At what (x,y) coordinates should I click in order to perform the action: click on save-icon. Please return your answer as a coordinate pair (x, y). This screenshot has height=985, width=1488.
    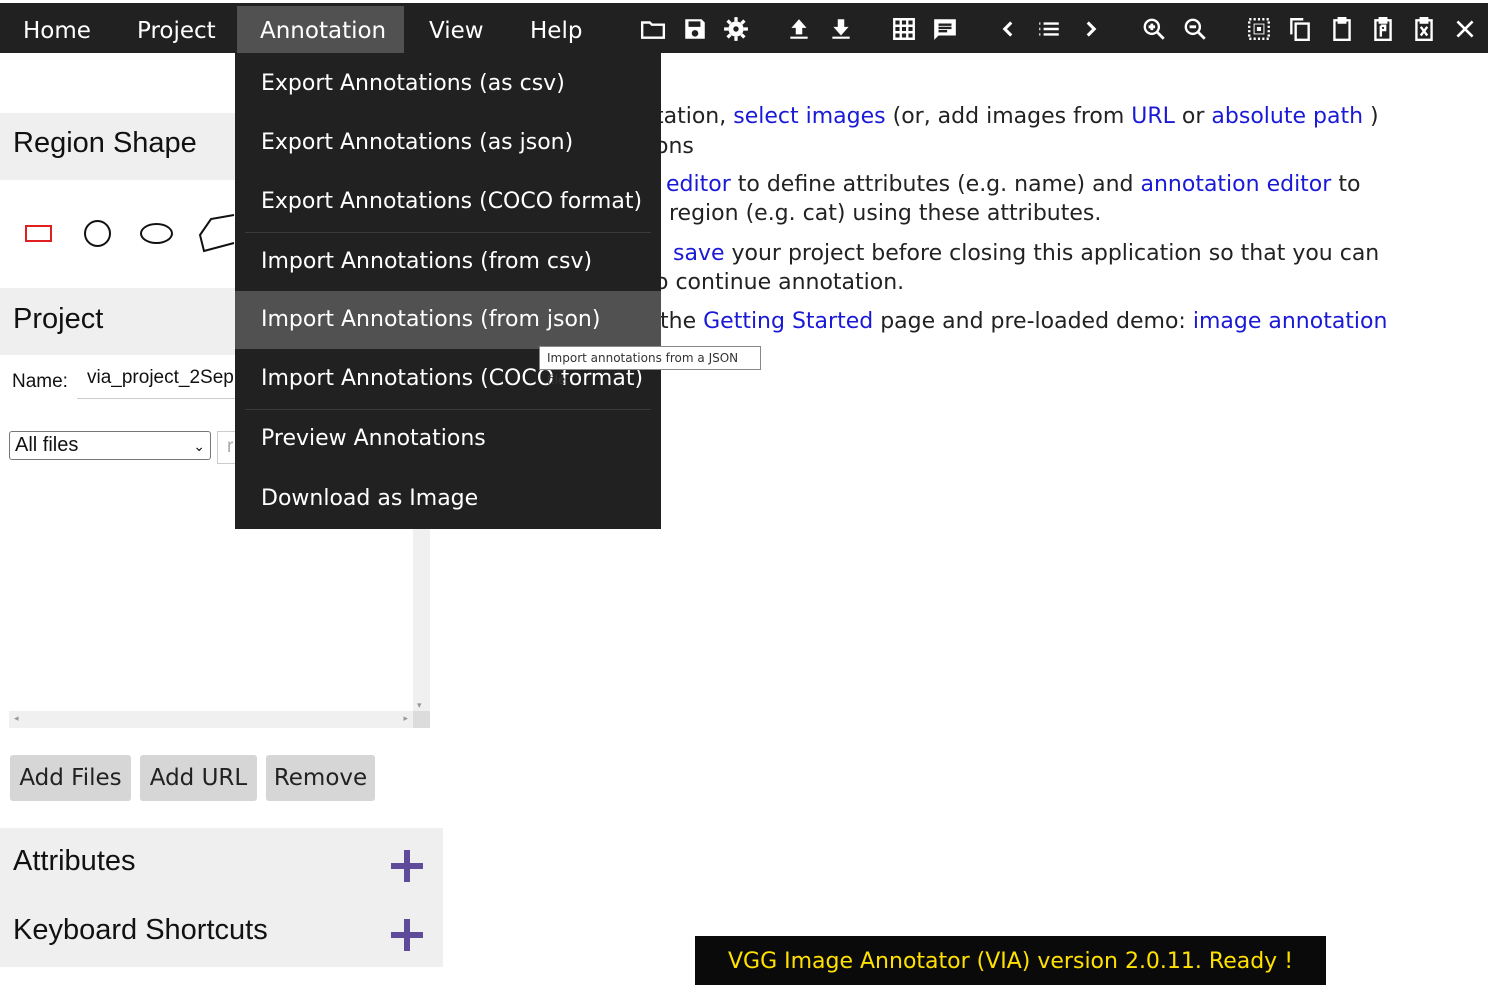
    Looking at the image, I should click on (695, 29).